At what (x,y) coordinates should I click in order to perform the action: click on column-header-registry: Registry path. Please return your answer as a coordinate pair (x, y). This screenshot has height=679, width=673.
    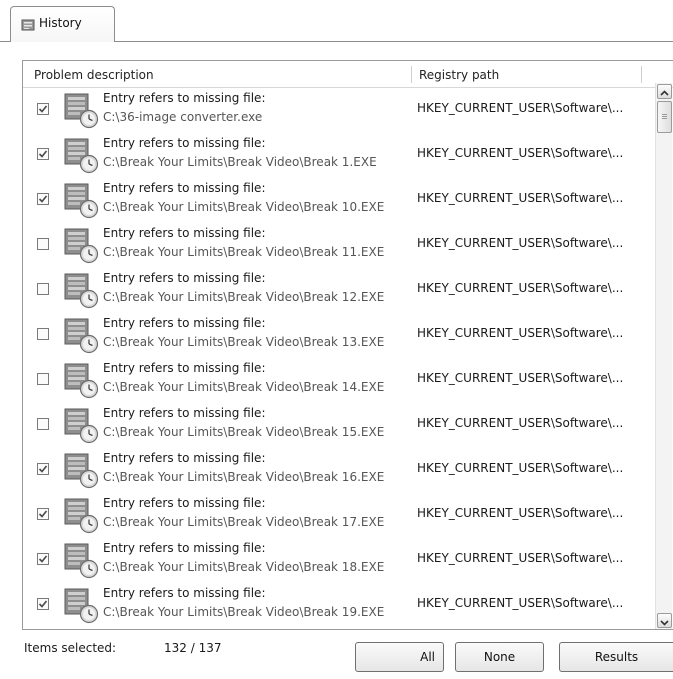
    Looking at the image, I should click on (459, 75).